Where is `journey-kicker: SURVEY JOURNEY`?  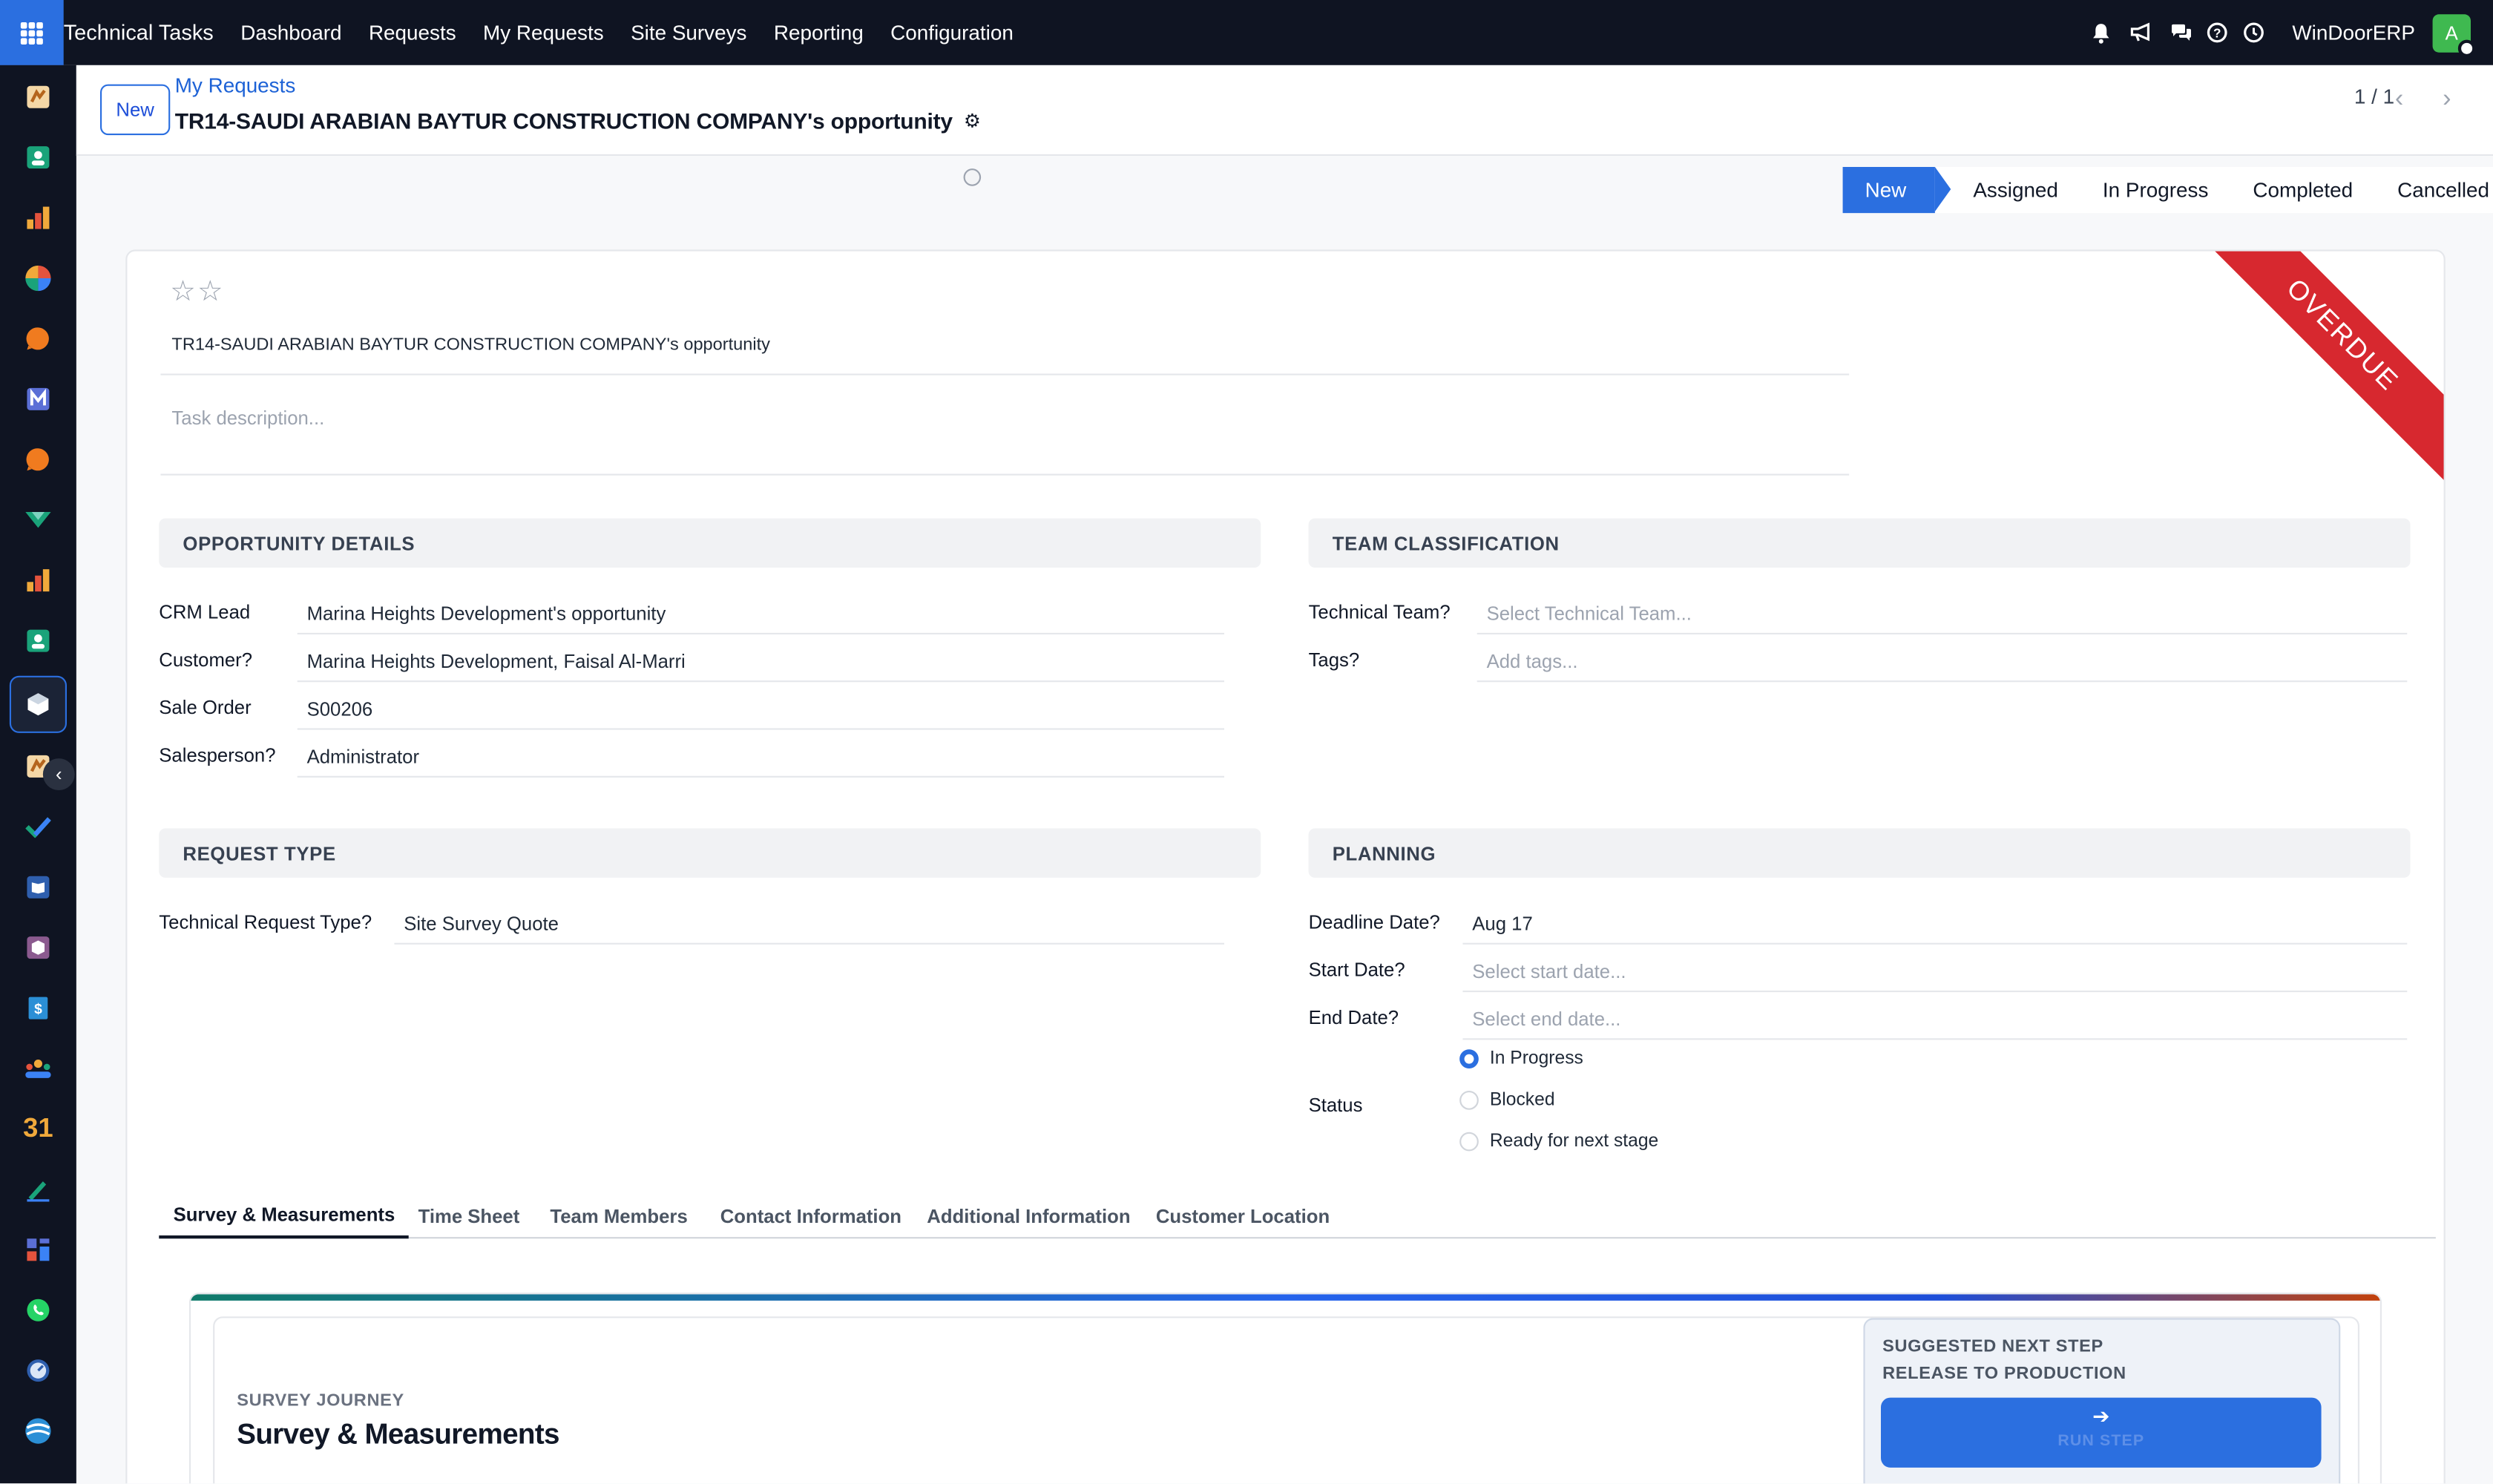 journey-kicker: SURVEY JOURNEY is located at coordinates (320, 1401).